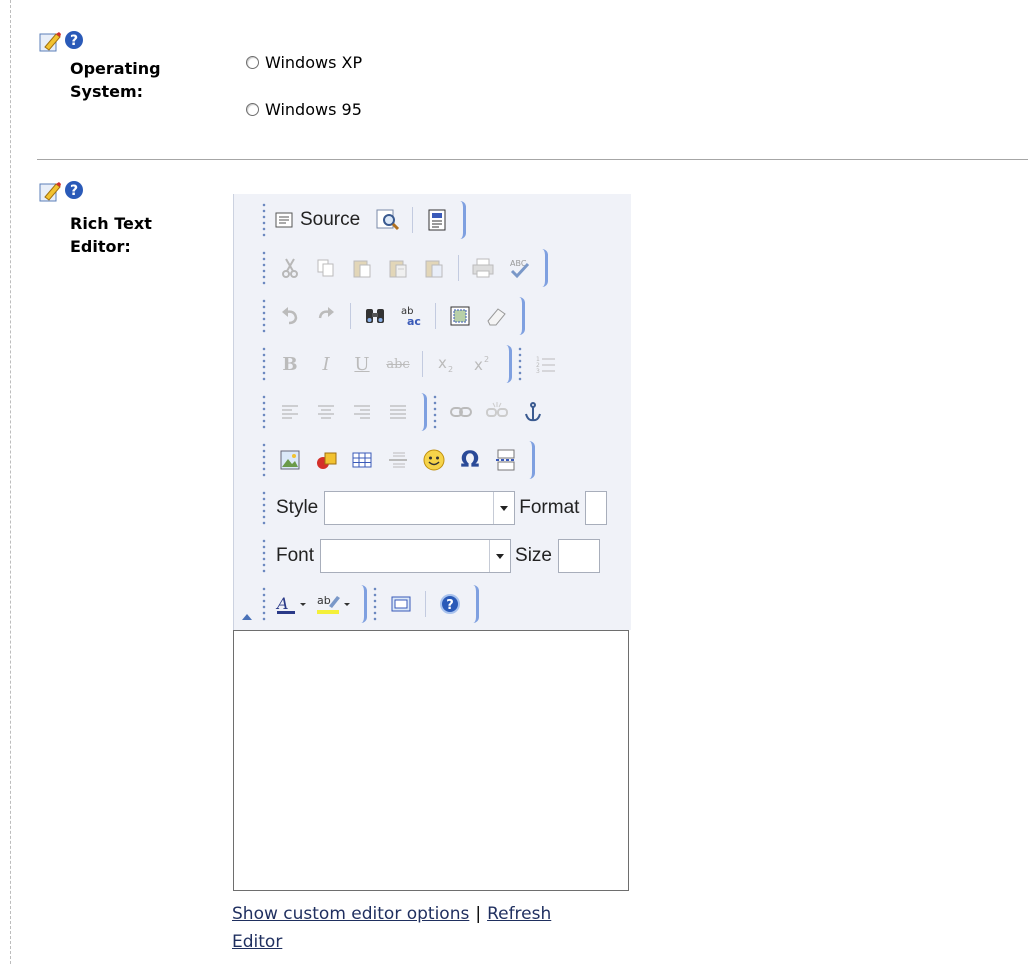  What do you see at coordinates (437, 220) in the screenshot?
I see `templates-button` at bounding box center [437, 220].